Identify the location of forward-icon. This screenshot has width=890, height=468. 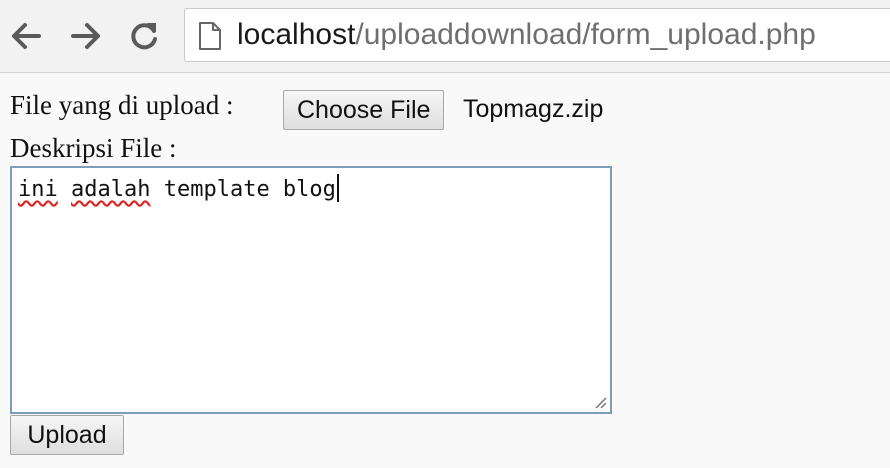
(85, 36).